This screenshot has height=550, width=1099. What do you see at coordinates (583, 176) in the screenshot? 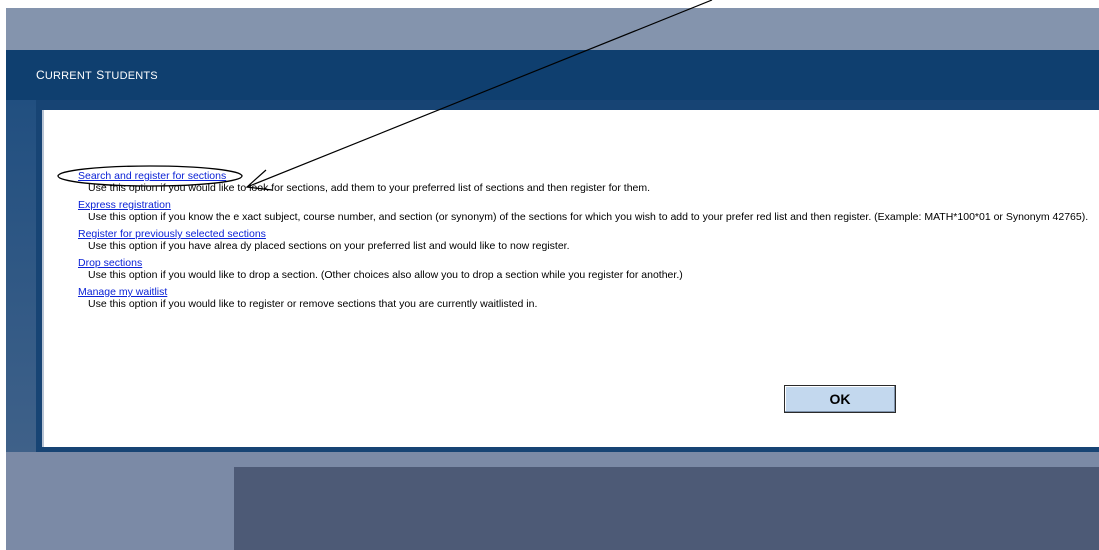
I see `search-and-register-link: Search and register for sections` at bounding box center [583, 176].